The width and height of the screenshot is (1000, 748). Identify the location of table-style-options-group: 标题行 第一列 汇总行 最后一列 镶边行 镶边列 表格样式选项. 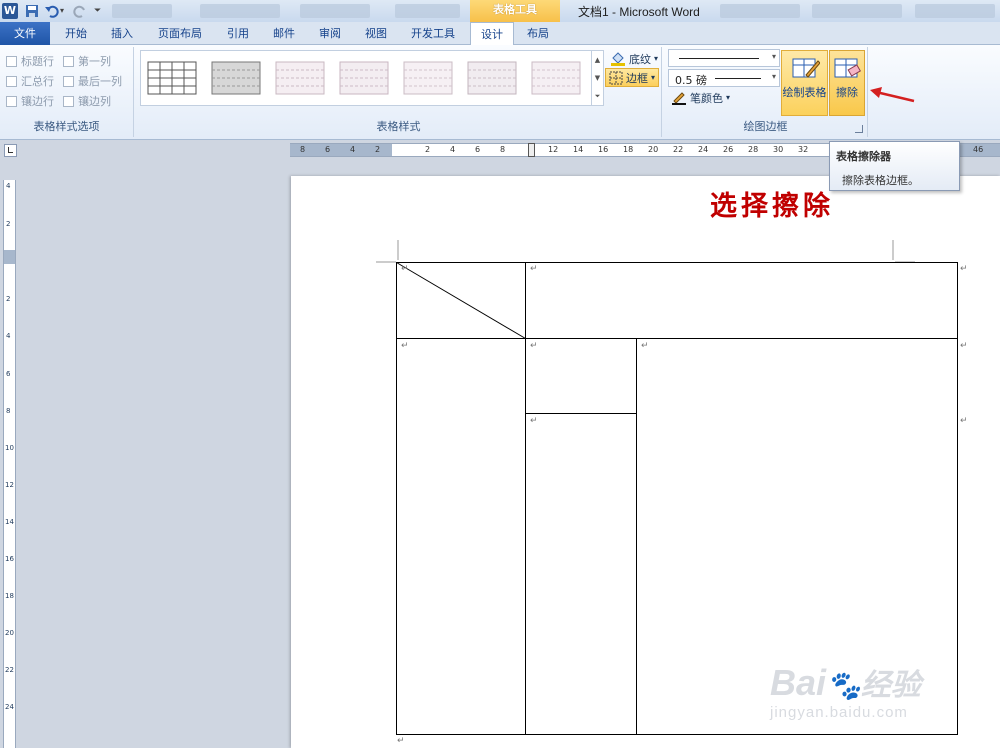
(67, 92).